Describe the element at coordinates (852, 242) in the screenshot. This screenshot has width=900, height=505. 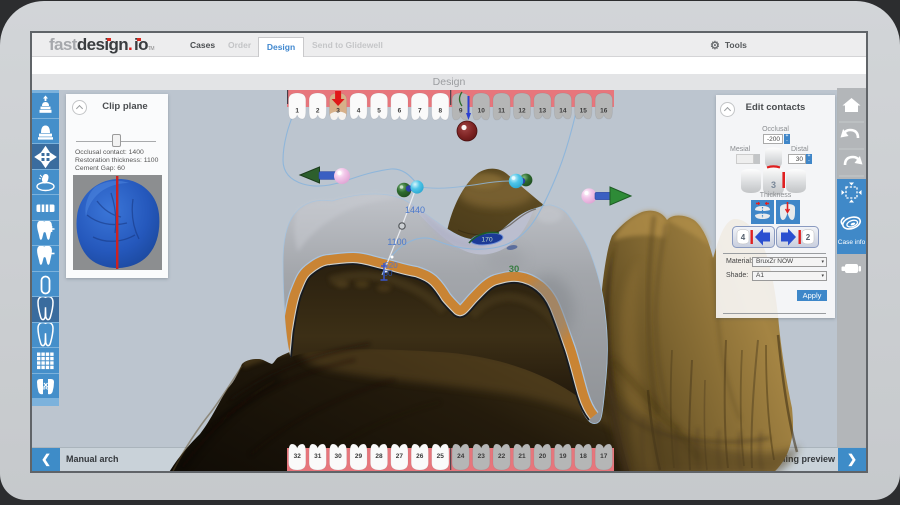
I see `svg-text: Case info` at that location.